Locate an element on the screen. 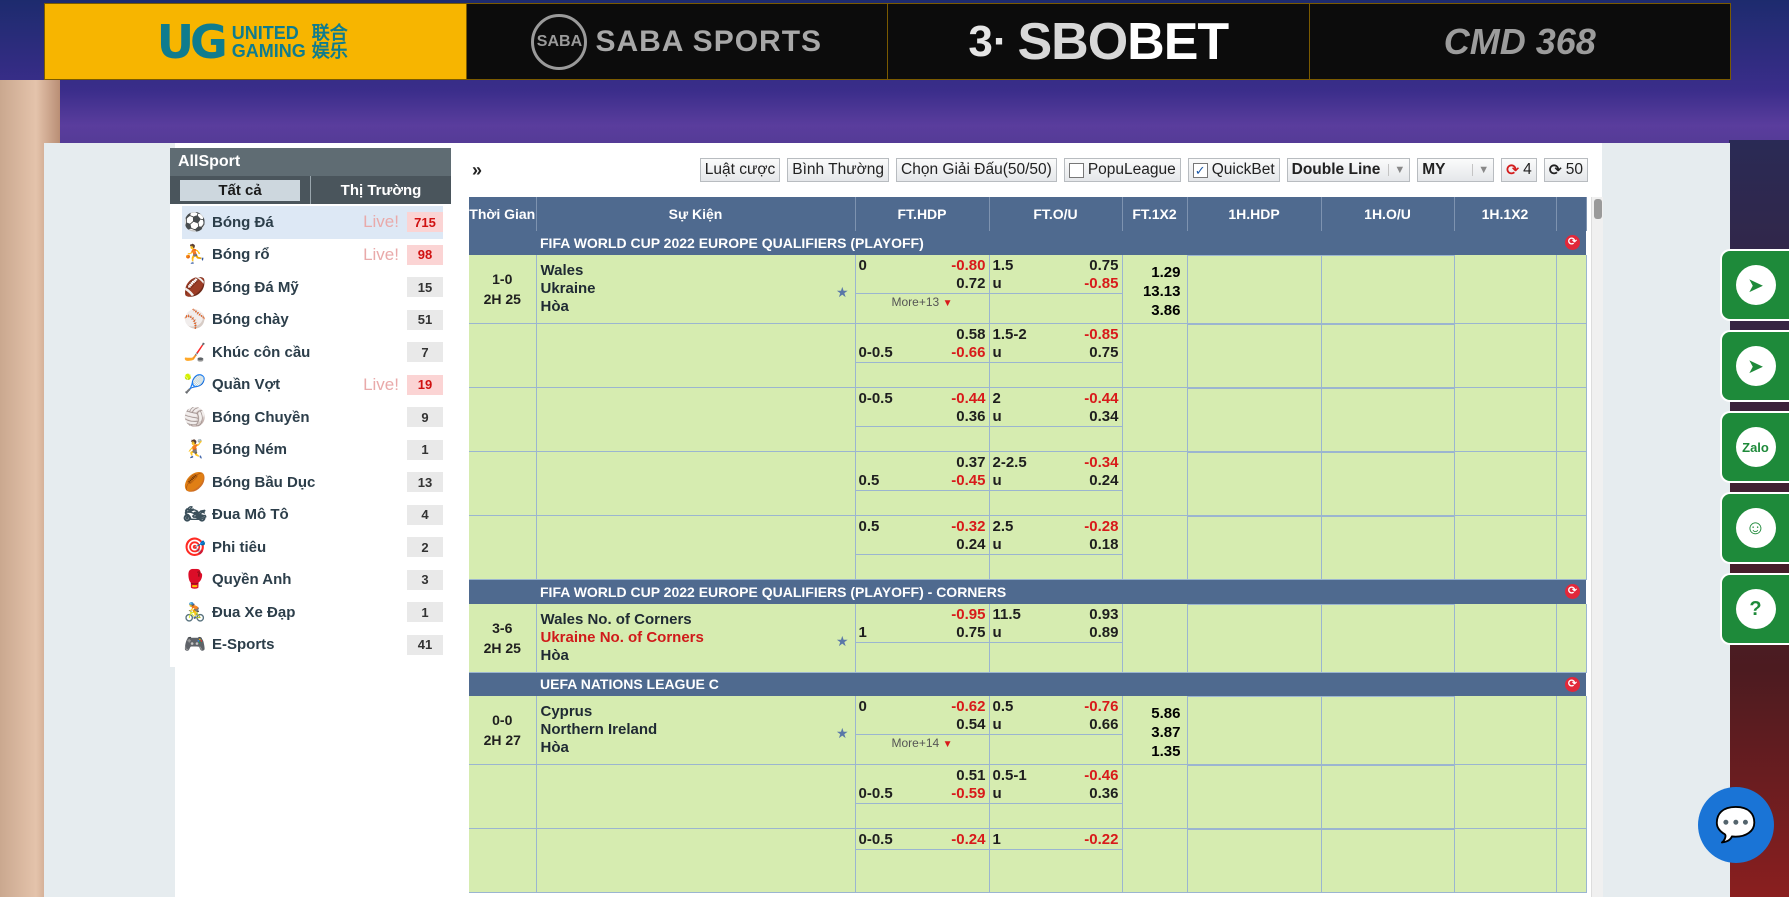  ou-odds-under: 0.18 is located at coordinates (1103, 545).